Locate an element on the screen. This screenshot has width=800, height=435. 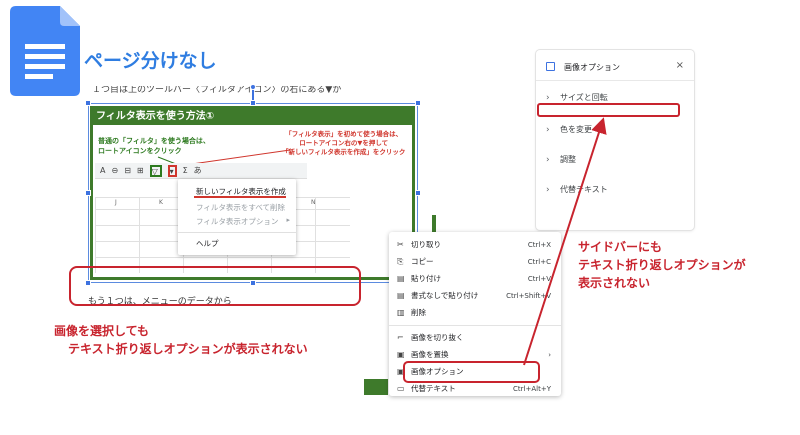
filter-view-options-item: フィルタ表示オプション is located at coordinates (237, 221).